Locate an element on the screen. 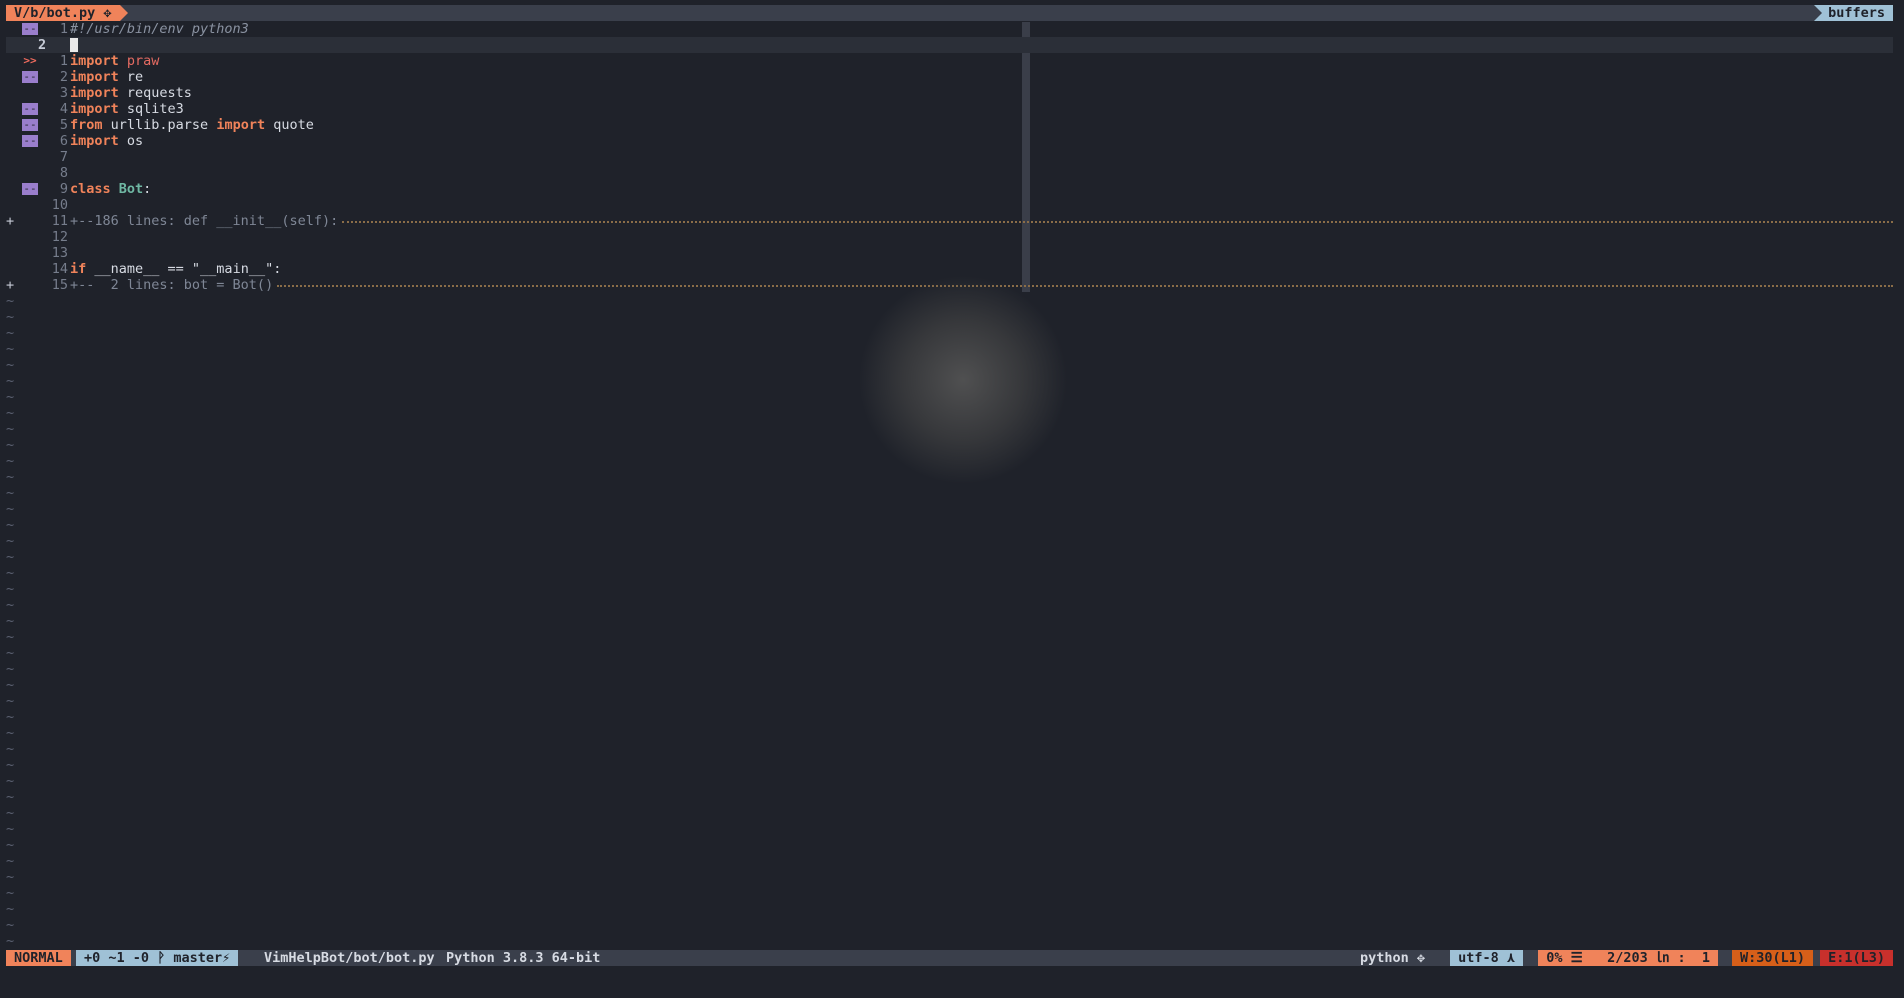 The height and width of the screenshot is (998, 1904). code-line: 3 import requests is located at coordinates (949, 93).